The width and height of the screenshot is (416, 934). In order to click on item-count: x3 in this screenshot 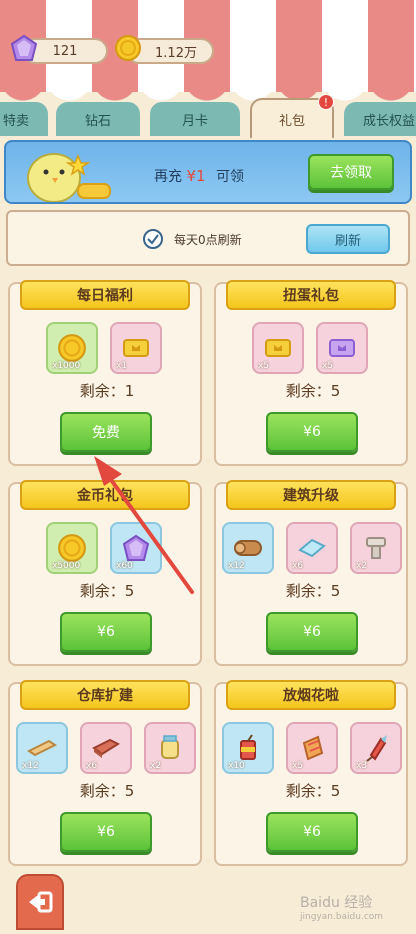, I will do `click(362, 766)`.